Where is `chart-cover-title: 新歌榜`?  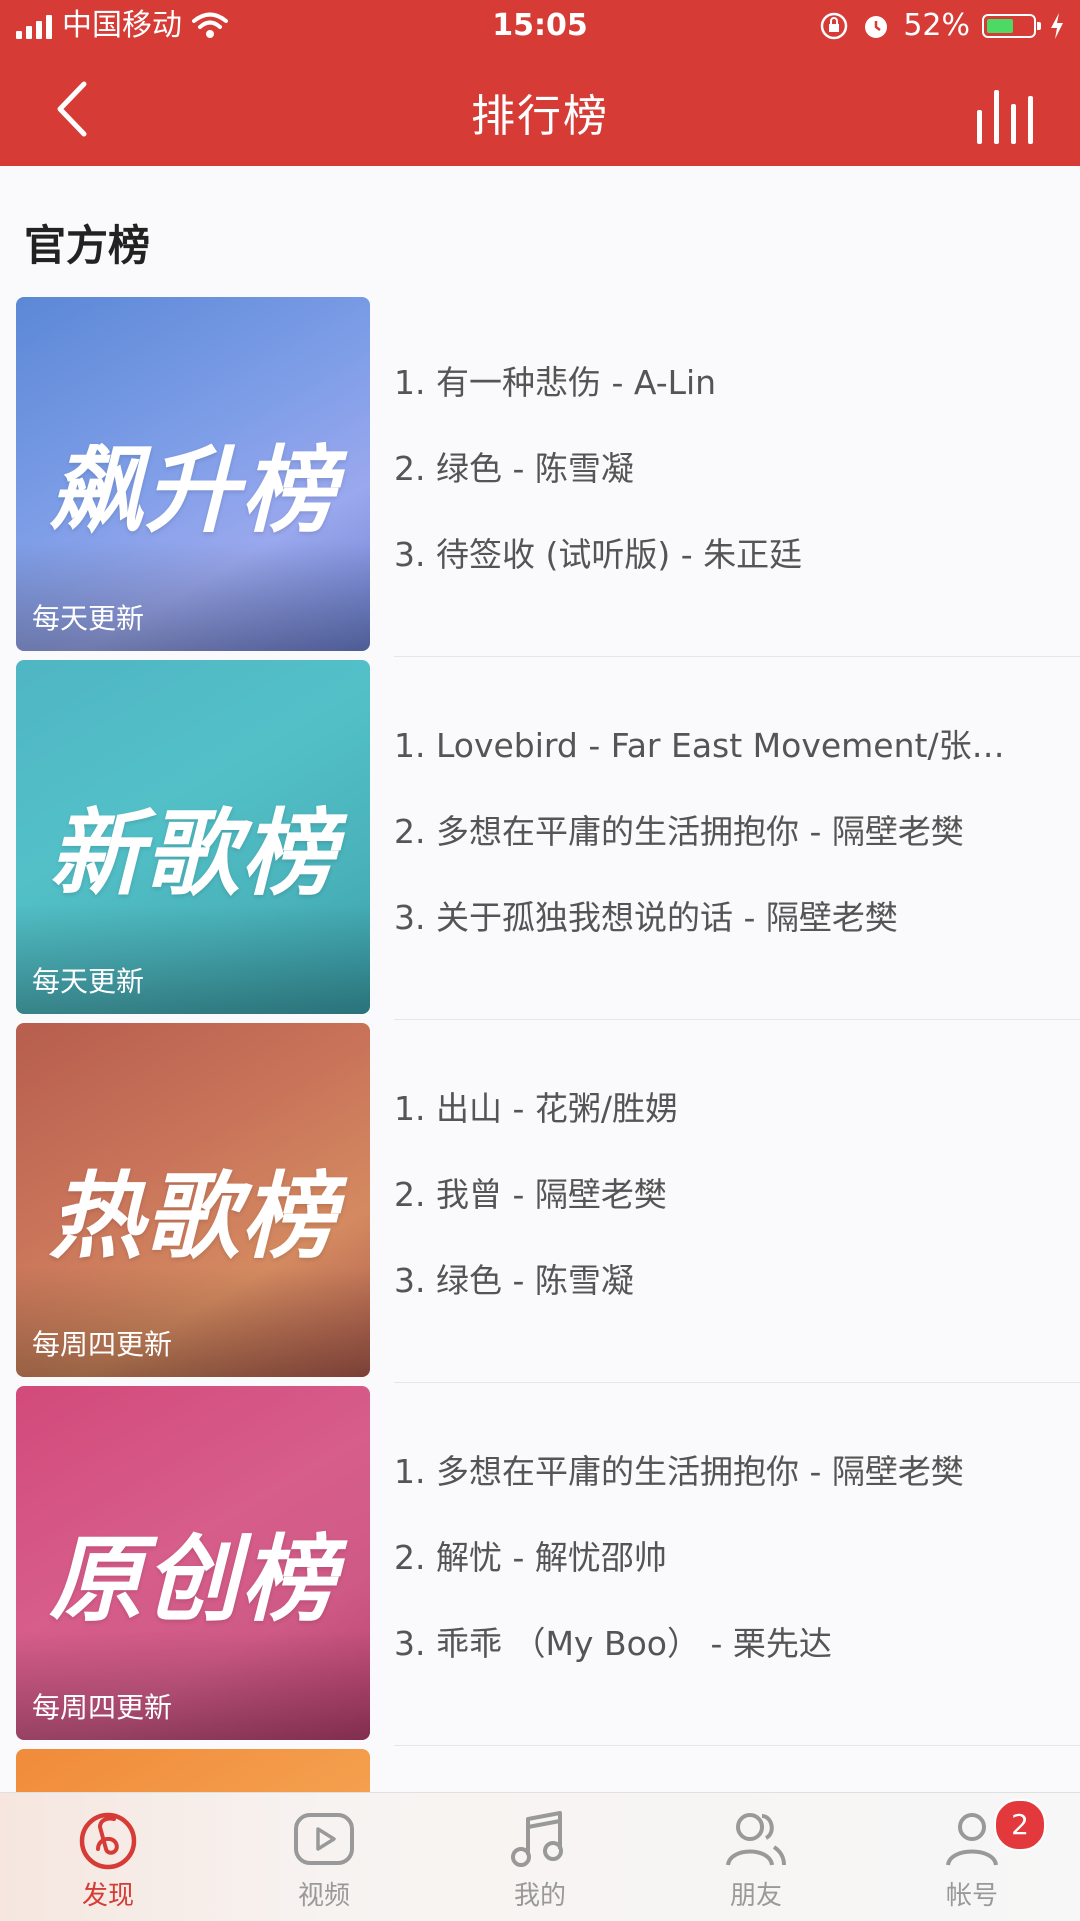
chart-cover-title: 新歌榜 is located at coordinates (192, 854).